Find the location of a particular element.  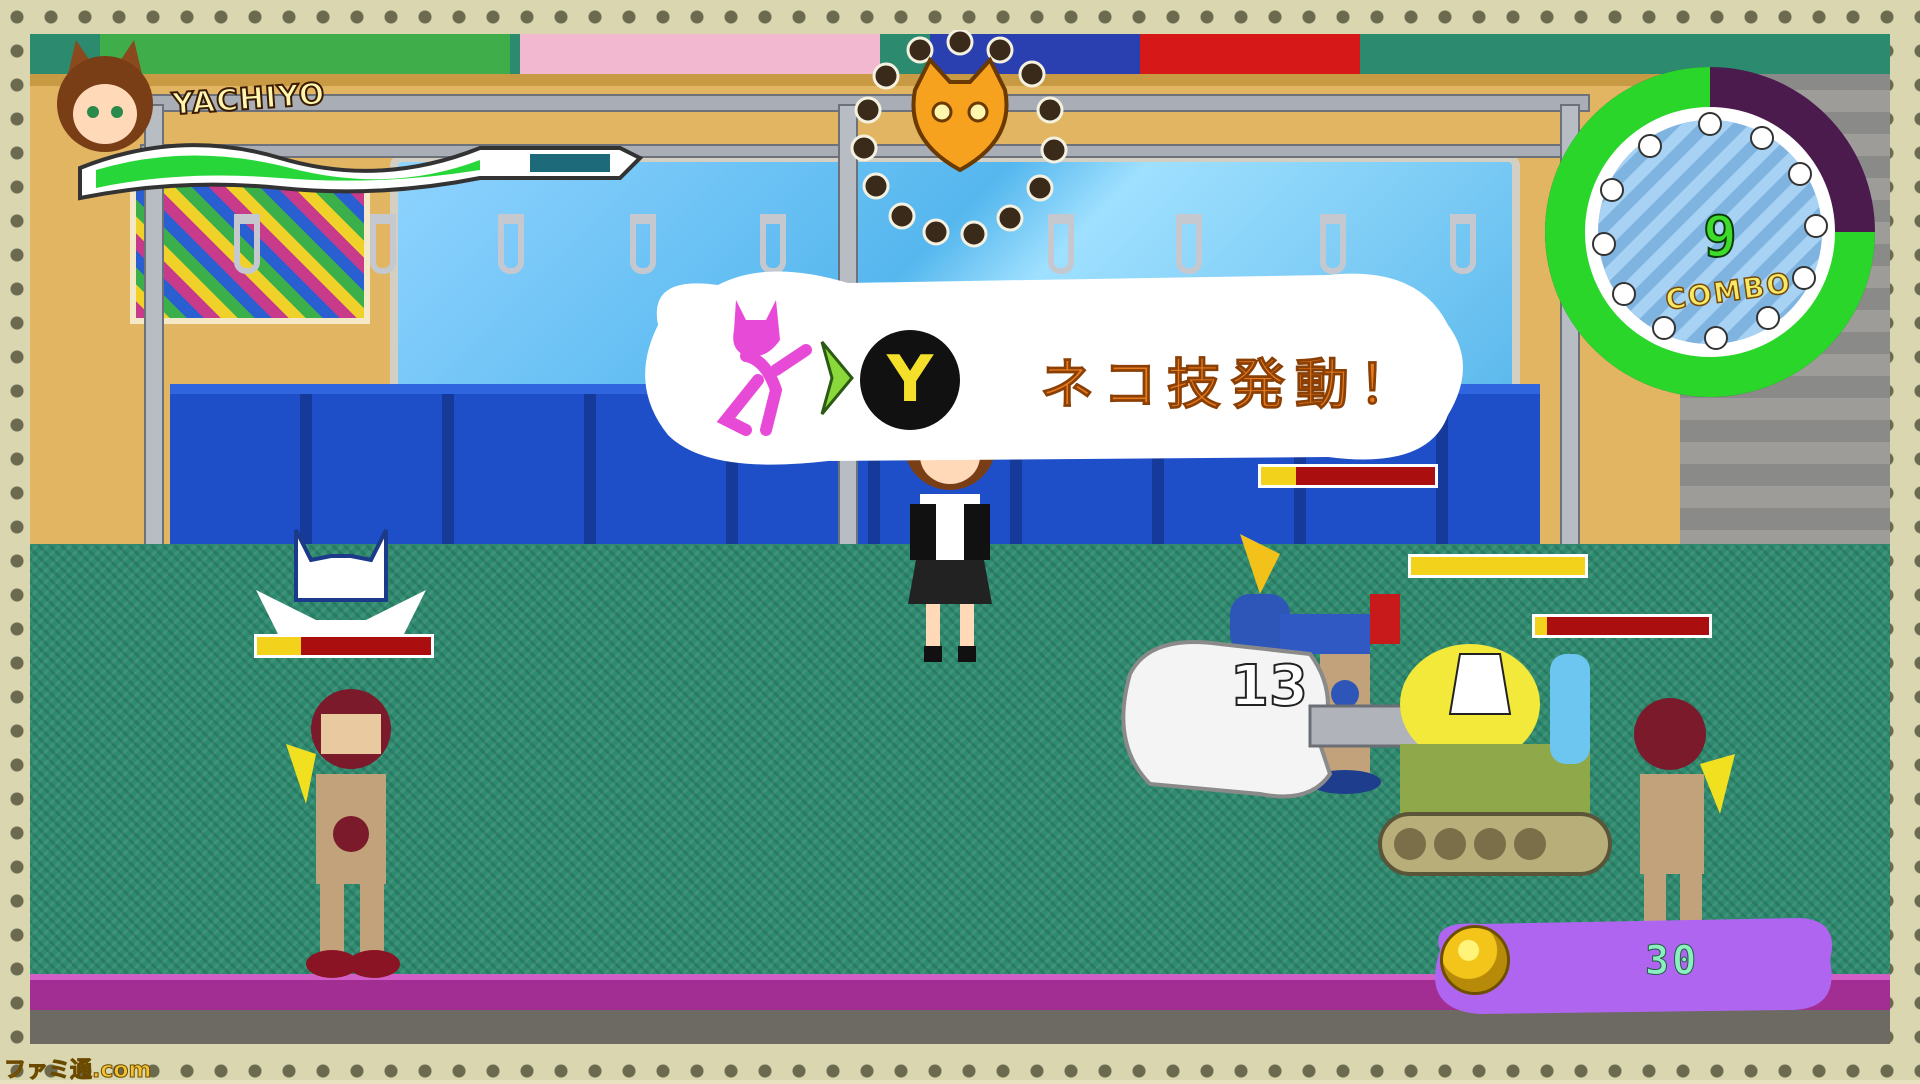

combo-count: 9 is located at coordinates (1720, 237).